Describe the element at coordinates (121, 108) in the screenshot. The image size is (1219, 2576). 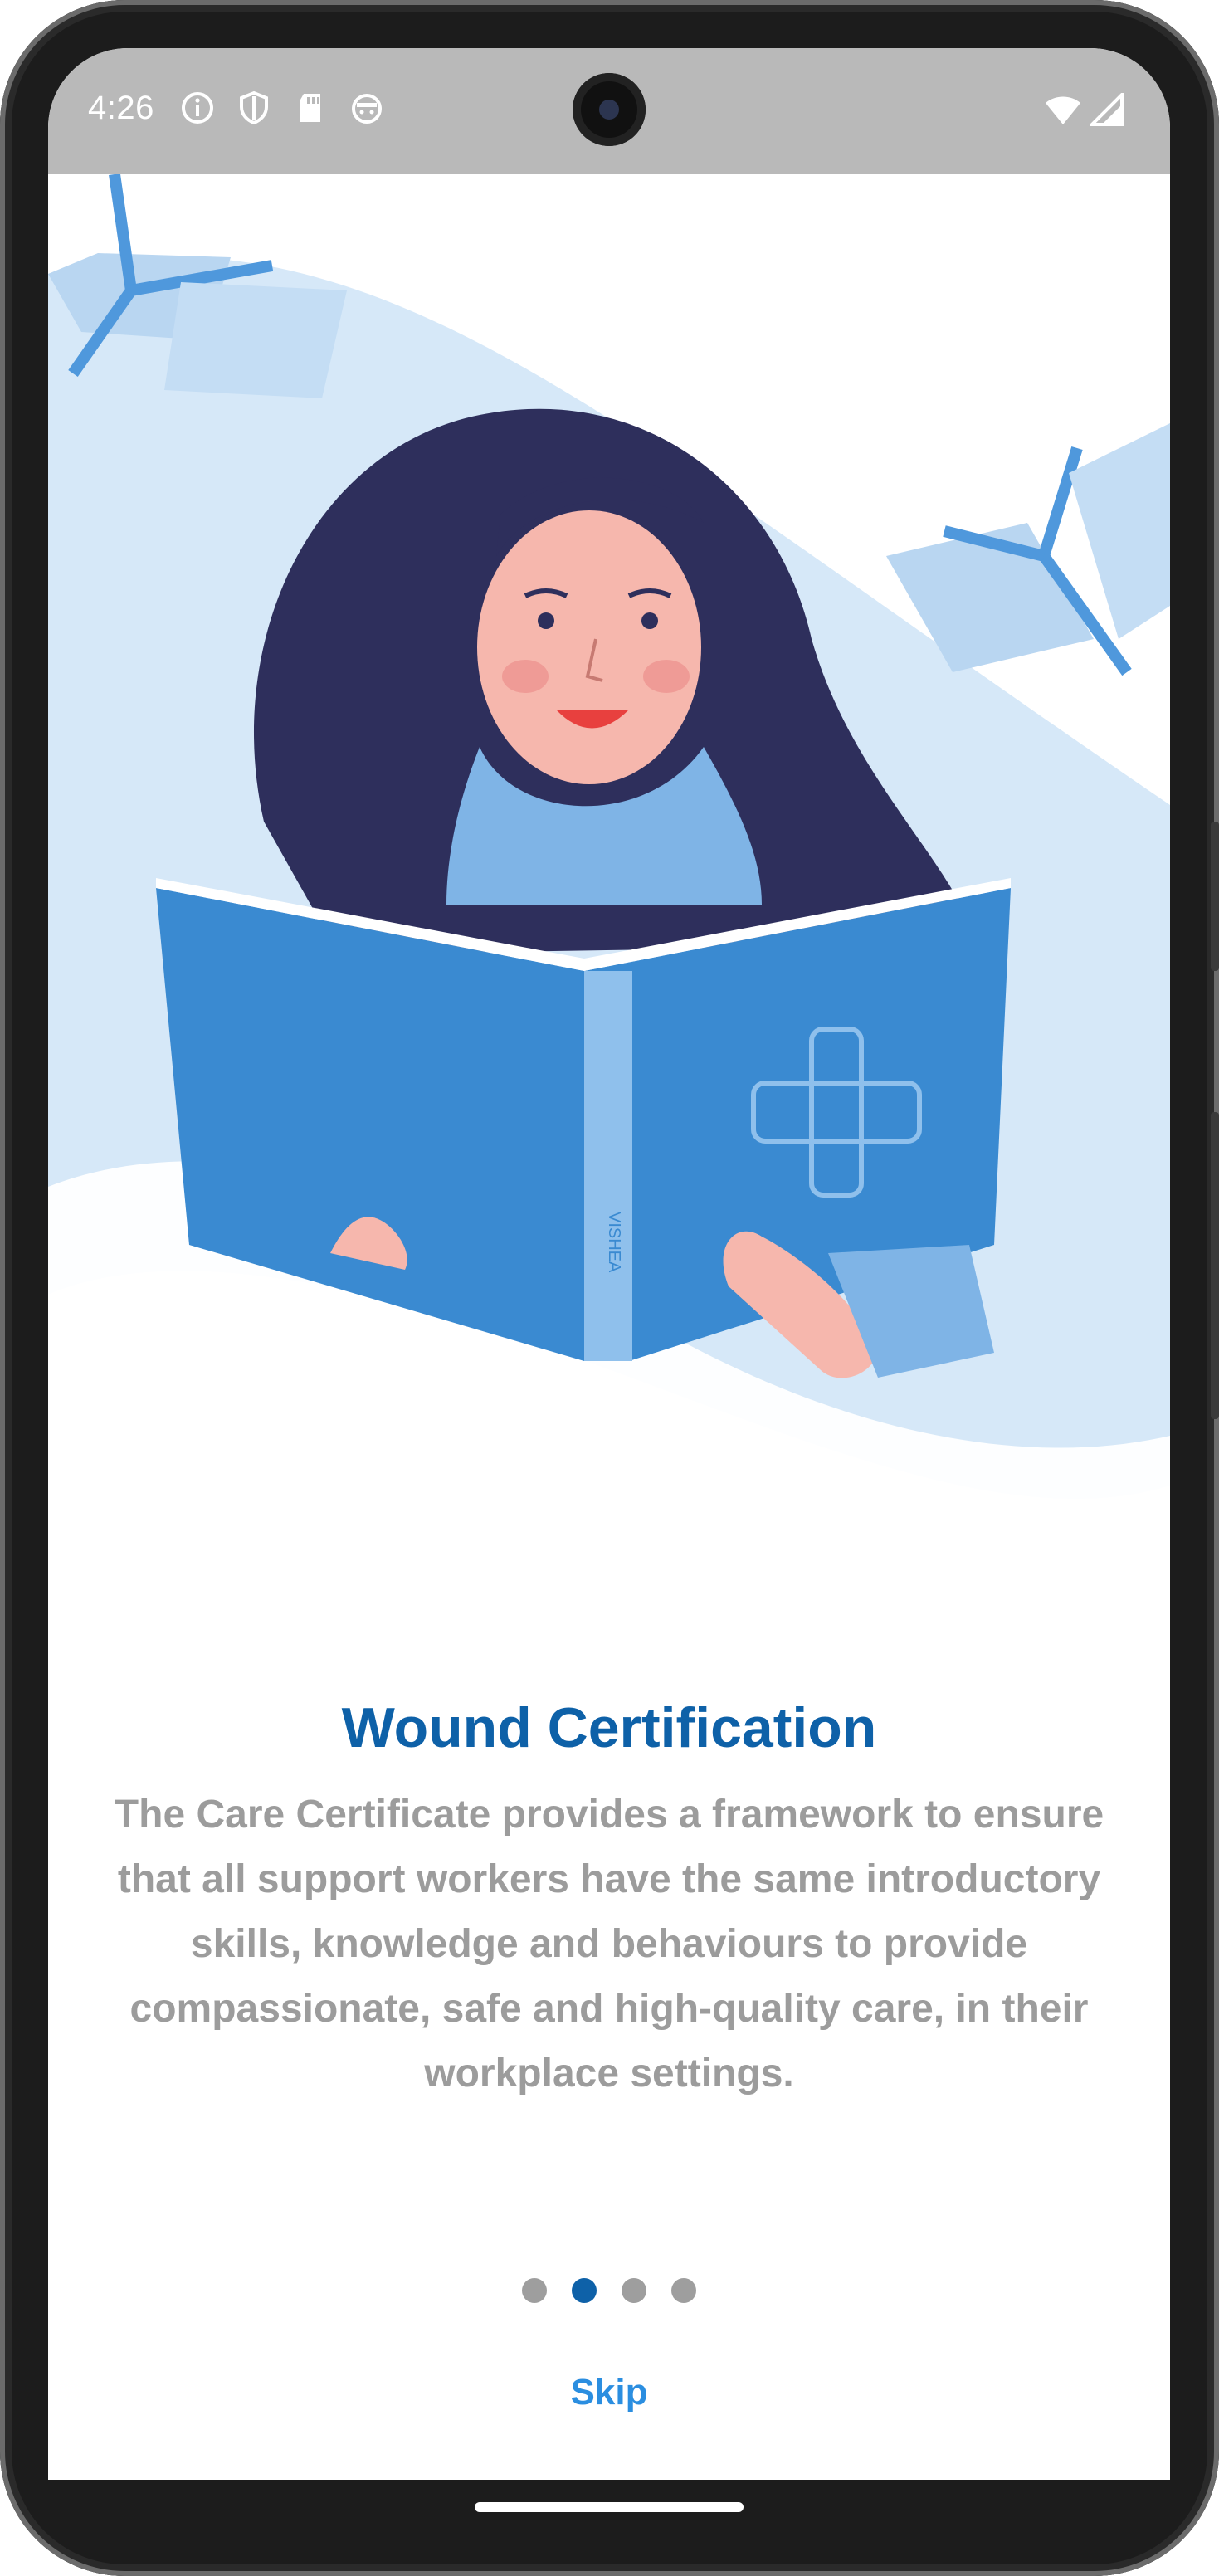
I see `status-time: 4:26` at that location.